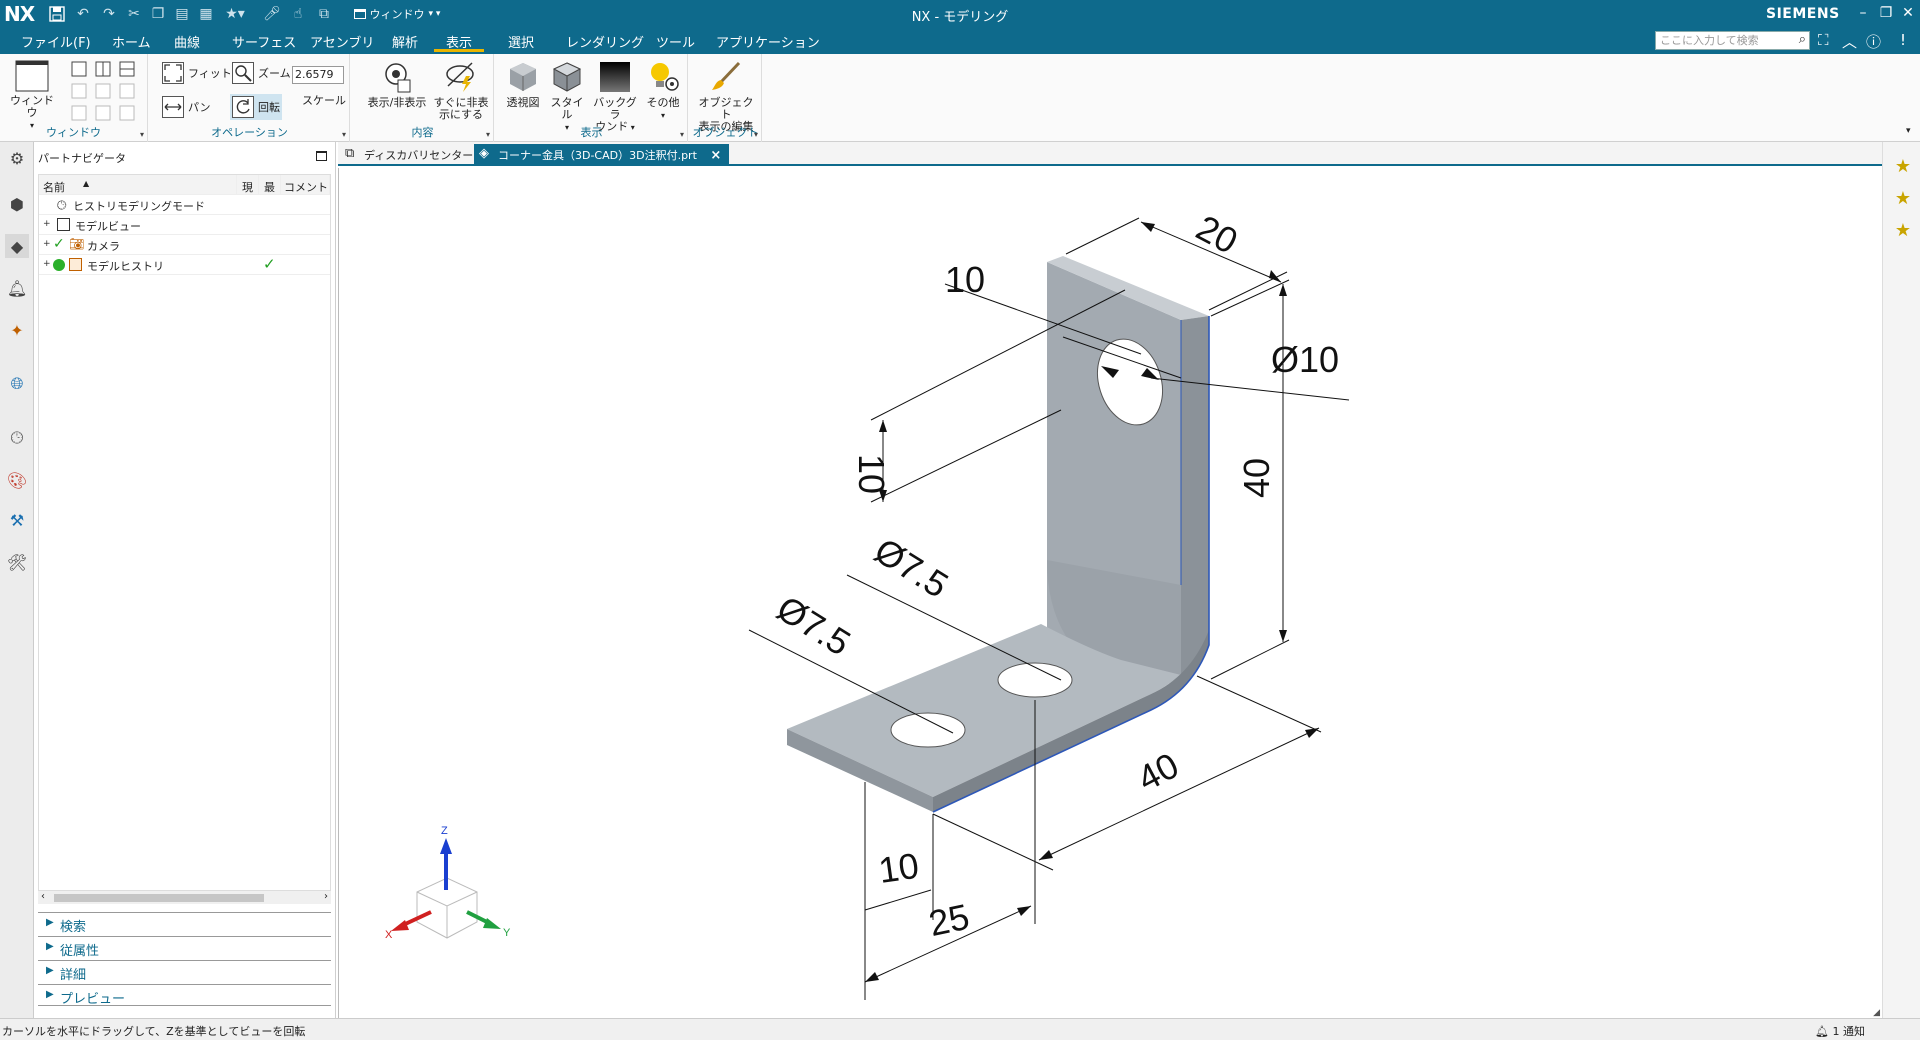  What do you see at coordinates (1849, 41) in the screenshot?
I see `ribbon-collapse-icon: ︿` at bounding box center [1849, 41].